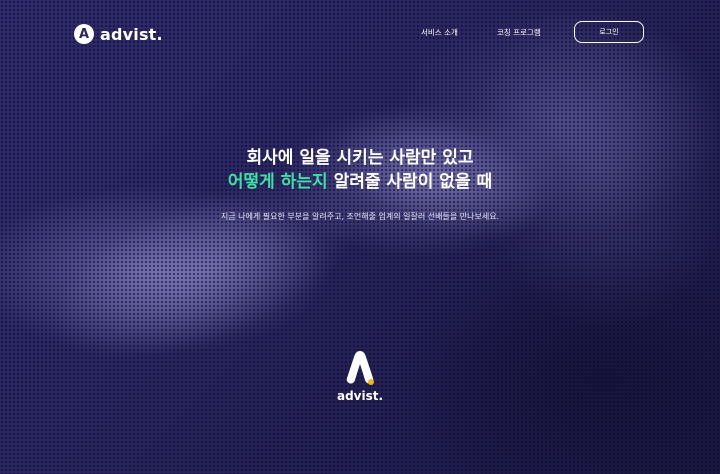 The height and width of the screenshot is (474, 720). What do you see at coordinates (519, 32) in the screenshot?
I see `nav-coaching-program: 코칭 프로그램` at bounding box center [519, 32].